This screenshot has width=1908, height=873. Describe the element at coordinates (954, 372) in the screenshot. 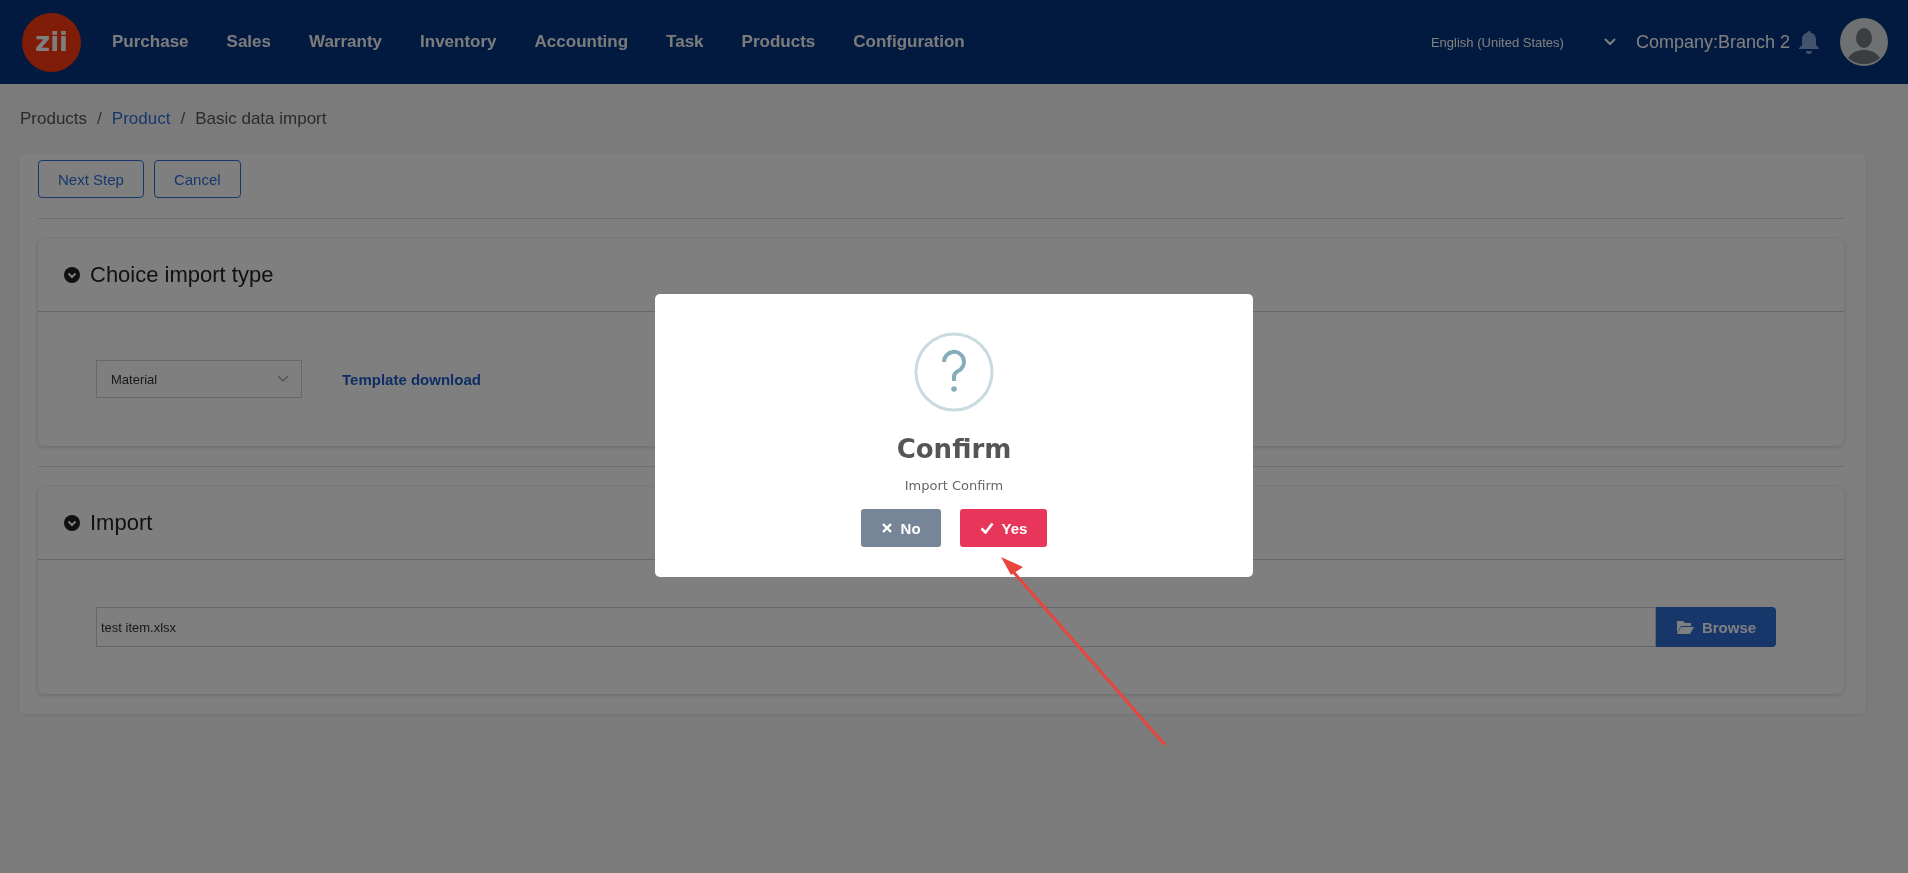

I see `question-icon` at that location.